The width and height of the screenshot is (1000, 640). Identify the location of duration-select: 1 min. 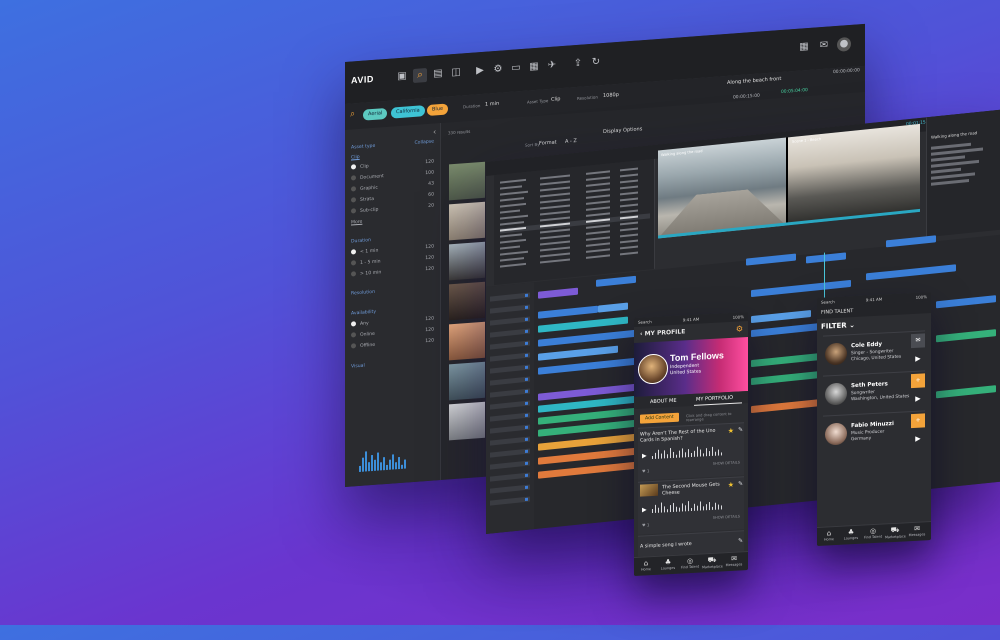
(492, 104).